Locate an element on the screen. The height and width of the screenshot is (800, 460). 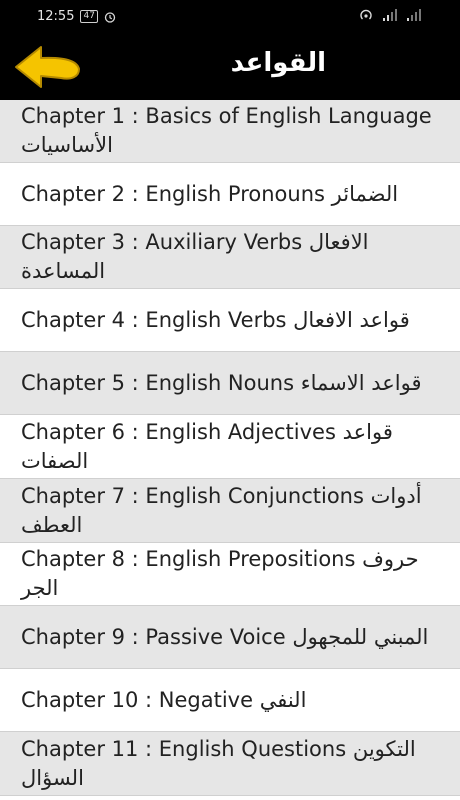
list-item: Chapter 4 : English Verbs قواعد الافعال is located at coordinates (230, 320).